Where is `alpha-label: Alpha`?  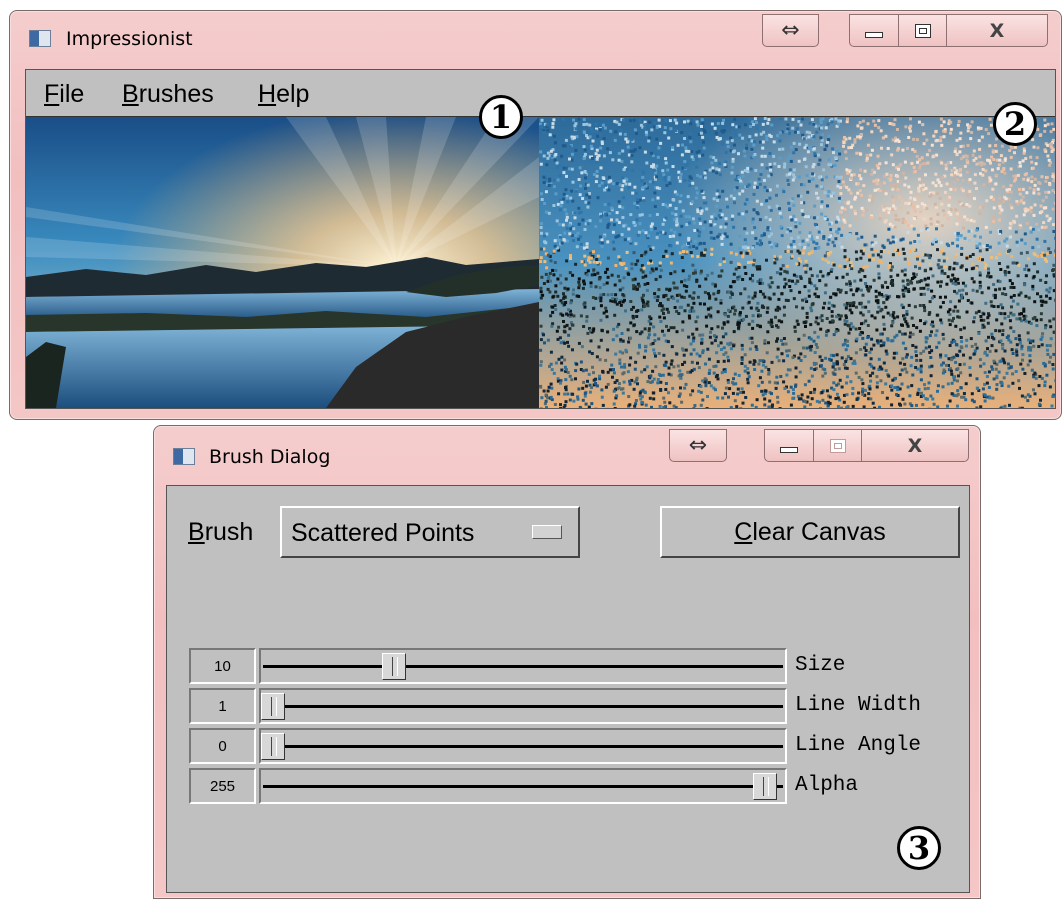 alpha-label: Alpha is located at coordinates (827, 785).